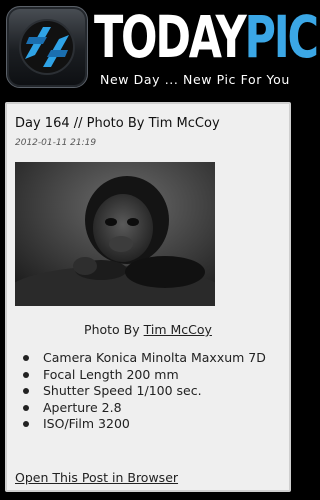 The image size is (320, 500). Describe the element at coordinates (142, 408) in the screenshot. I see `list-item: Aperture 2.8` at that location.